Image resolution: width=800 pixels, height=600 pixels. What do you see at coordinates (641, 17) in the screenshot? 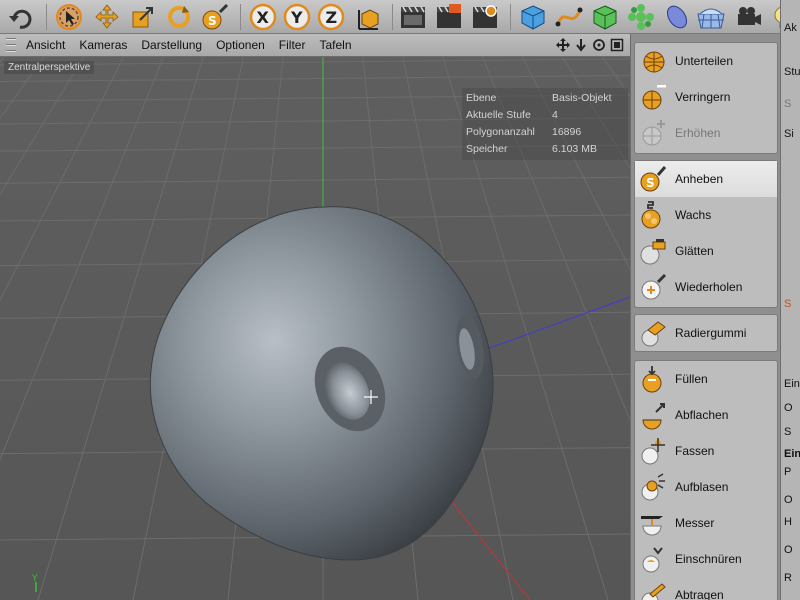
I see `array-icon` at bounding box center [641, 17].